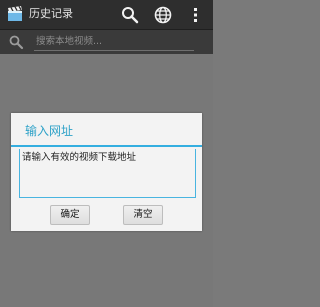 The width and height of the screenshot is (320, 307). Describe the element at coordinates (106, 15) in the screenshot. I see `action-bar: 历史记录` at that location.